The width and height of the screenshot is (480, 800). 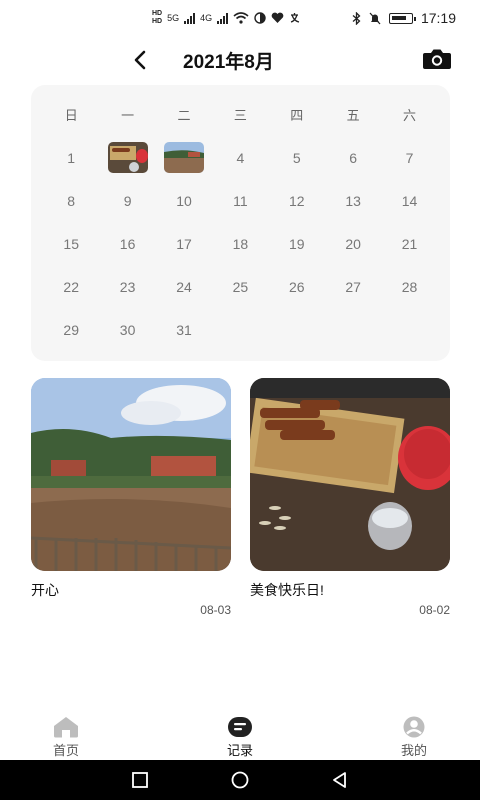 What do you see at coordinates (297, 200) in the screenshot?
I see `calendar-day: 12` at bounding box center [297, 200].